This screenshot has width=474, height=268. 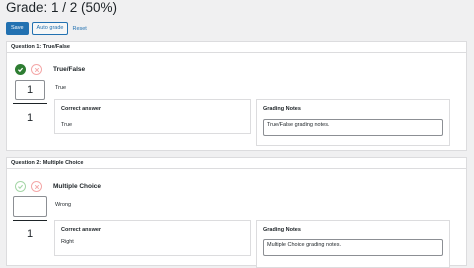 I want to click on student-answer: True, so click(x=61, y=88).